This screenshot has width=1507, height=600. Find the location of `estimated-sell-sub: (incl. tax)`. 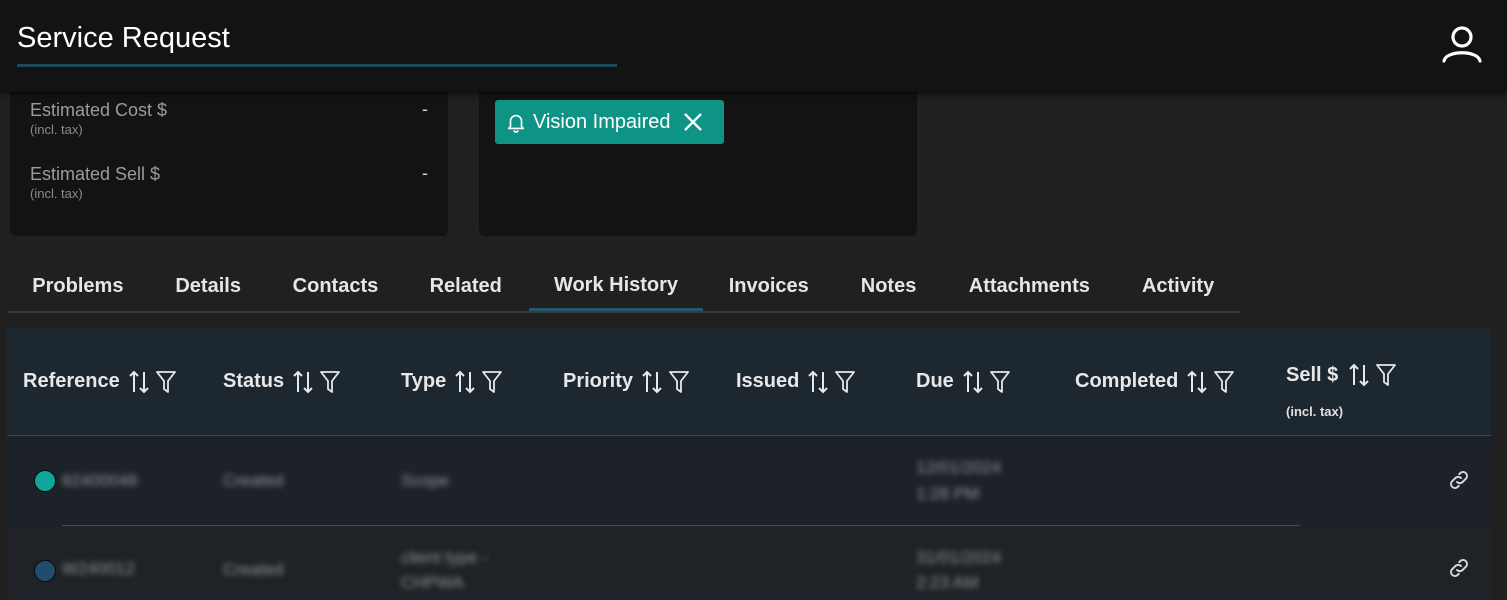

estimated-sell-sub: (incl. tax) is located at coordinates (56, 193).